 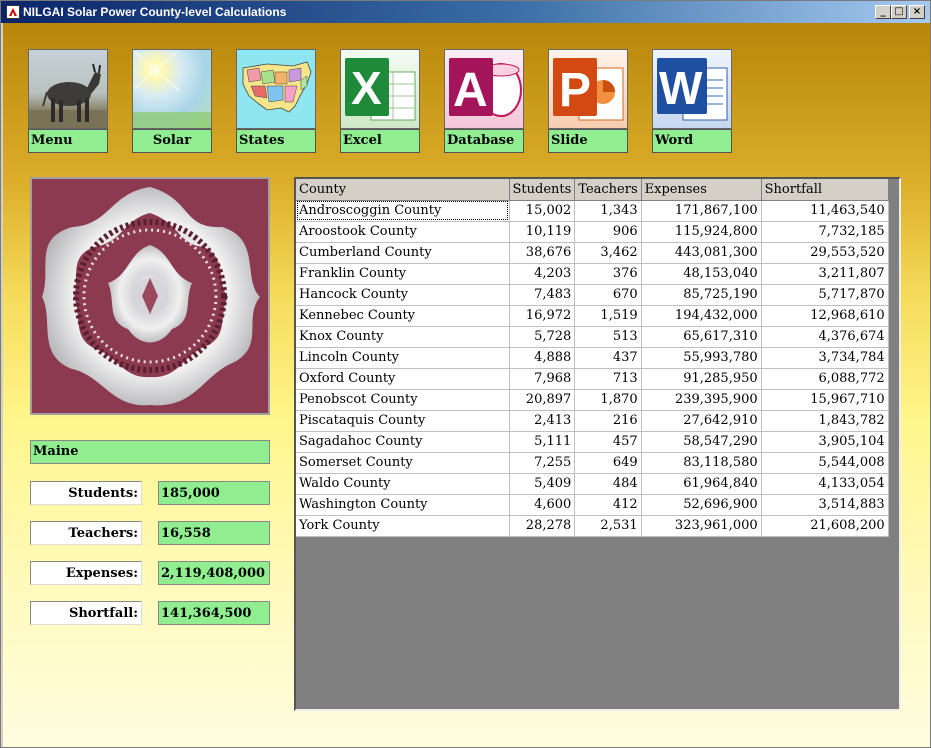 I want to click on word-button: W Word, so click(x=692, y=101).